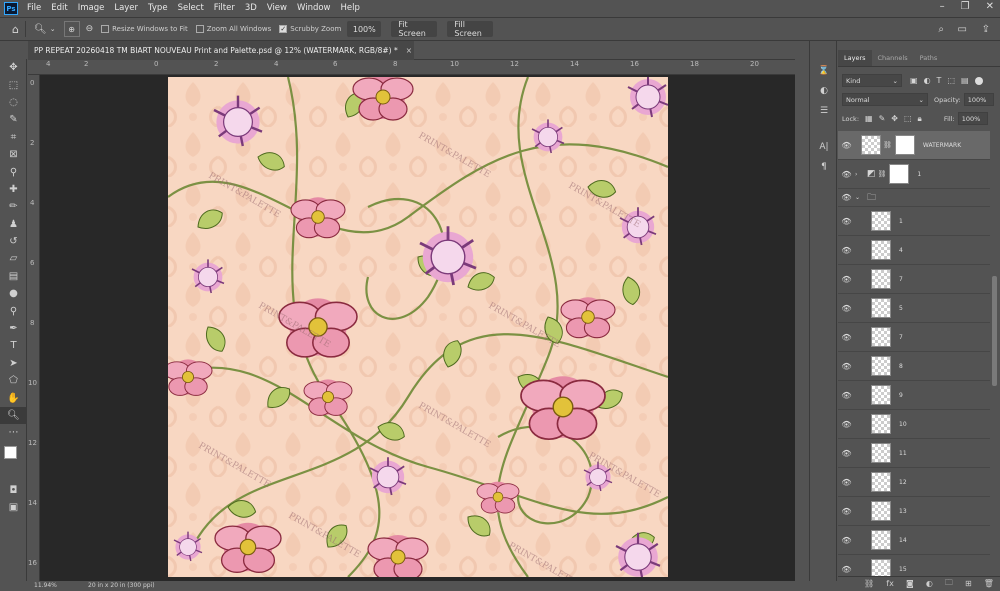  I want to click on fill-field: 100%, so click(972, 118).